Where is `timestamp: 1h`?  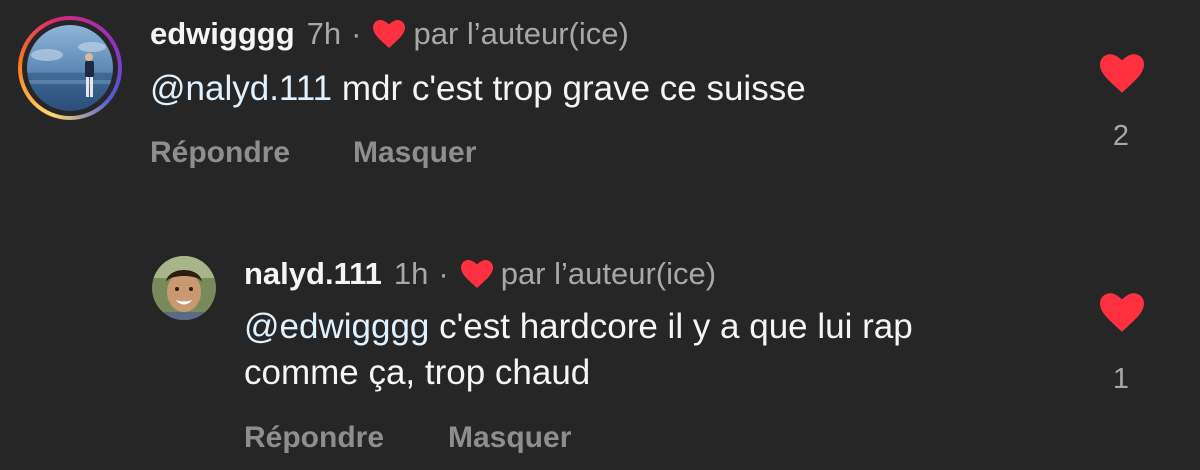 timestamp: 1h is located at coordinates (411, 273).